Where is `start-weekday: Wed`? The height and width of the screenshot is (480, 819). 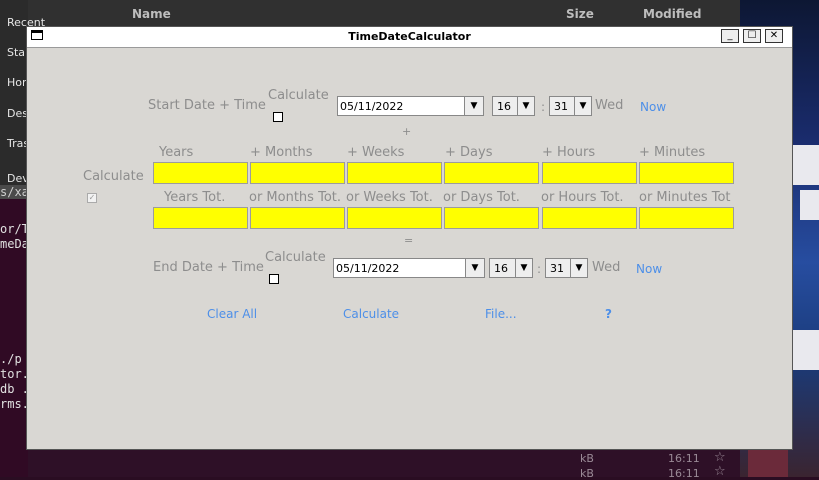
start-weekday: Wed is located at coordinates (609, 105).